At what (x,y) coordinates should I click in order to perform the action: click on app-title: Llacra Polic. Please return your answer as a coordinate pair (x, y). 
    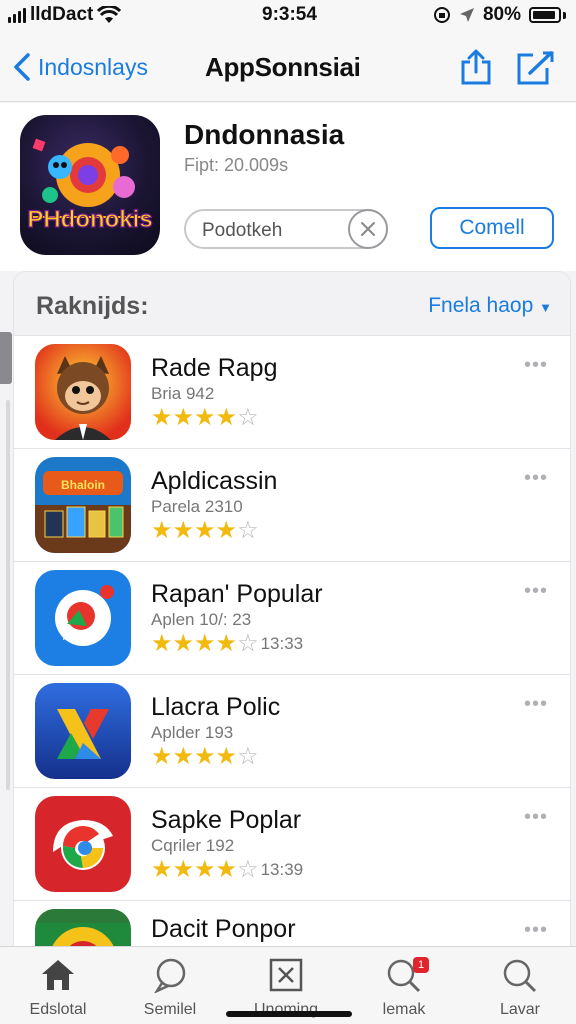
    Looking at the image, I should click on (216, 707).